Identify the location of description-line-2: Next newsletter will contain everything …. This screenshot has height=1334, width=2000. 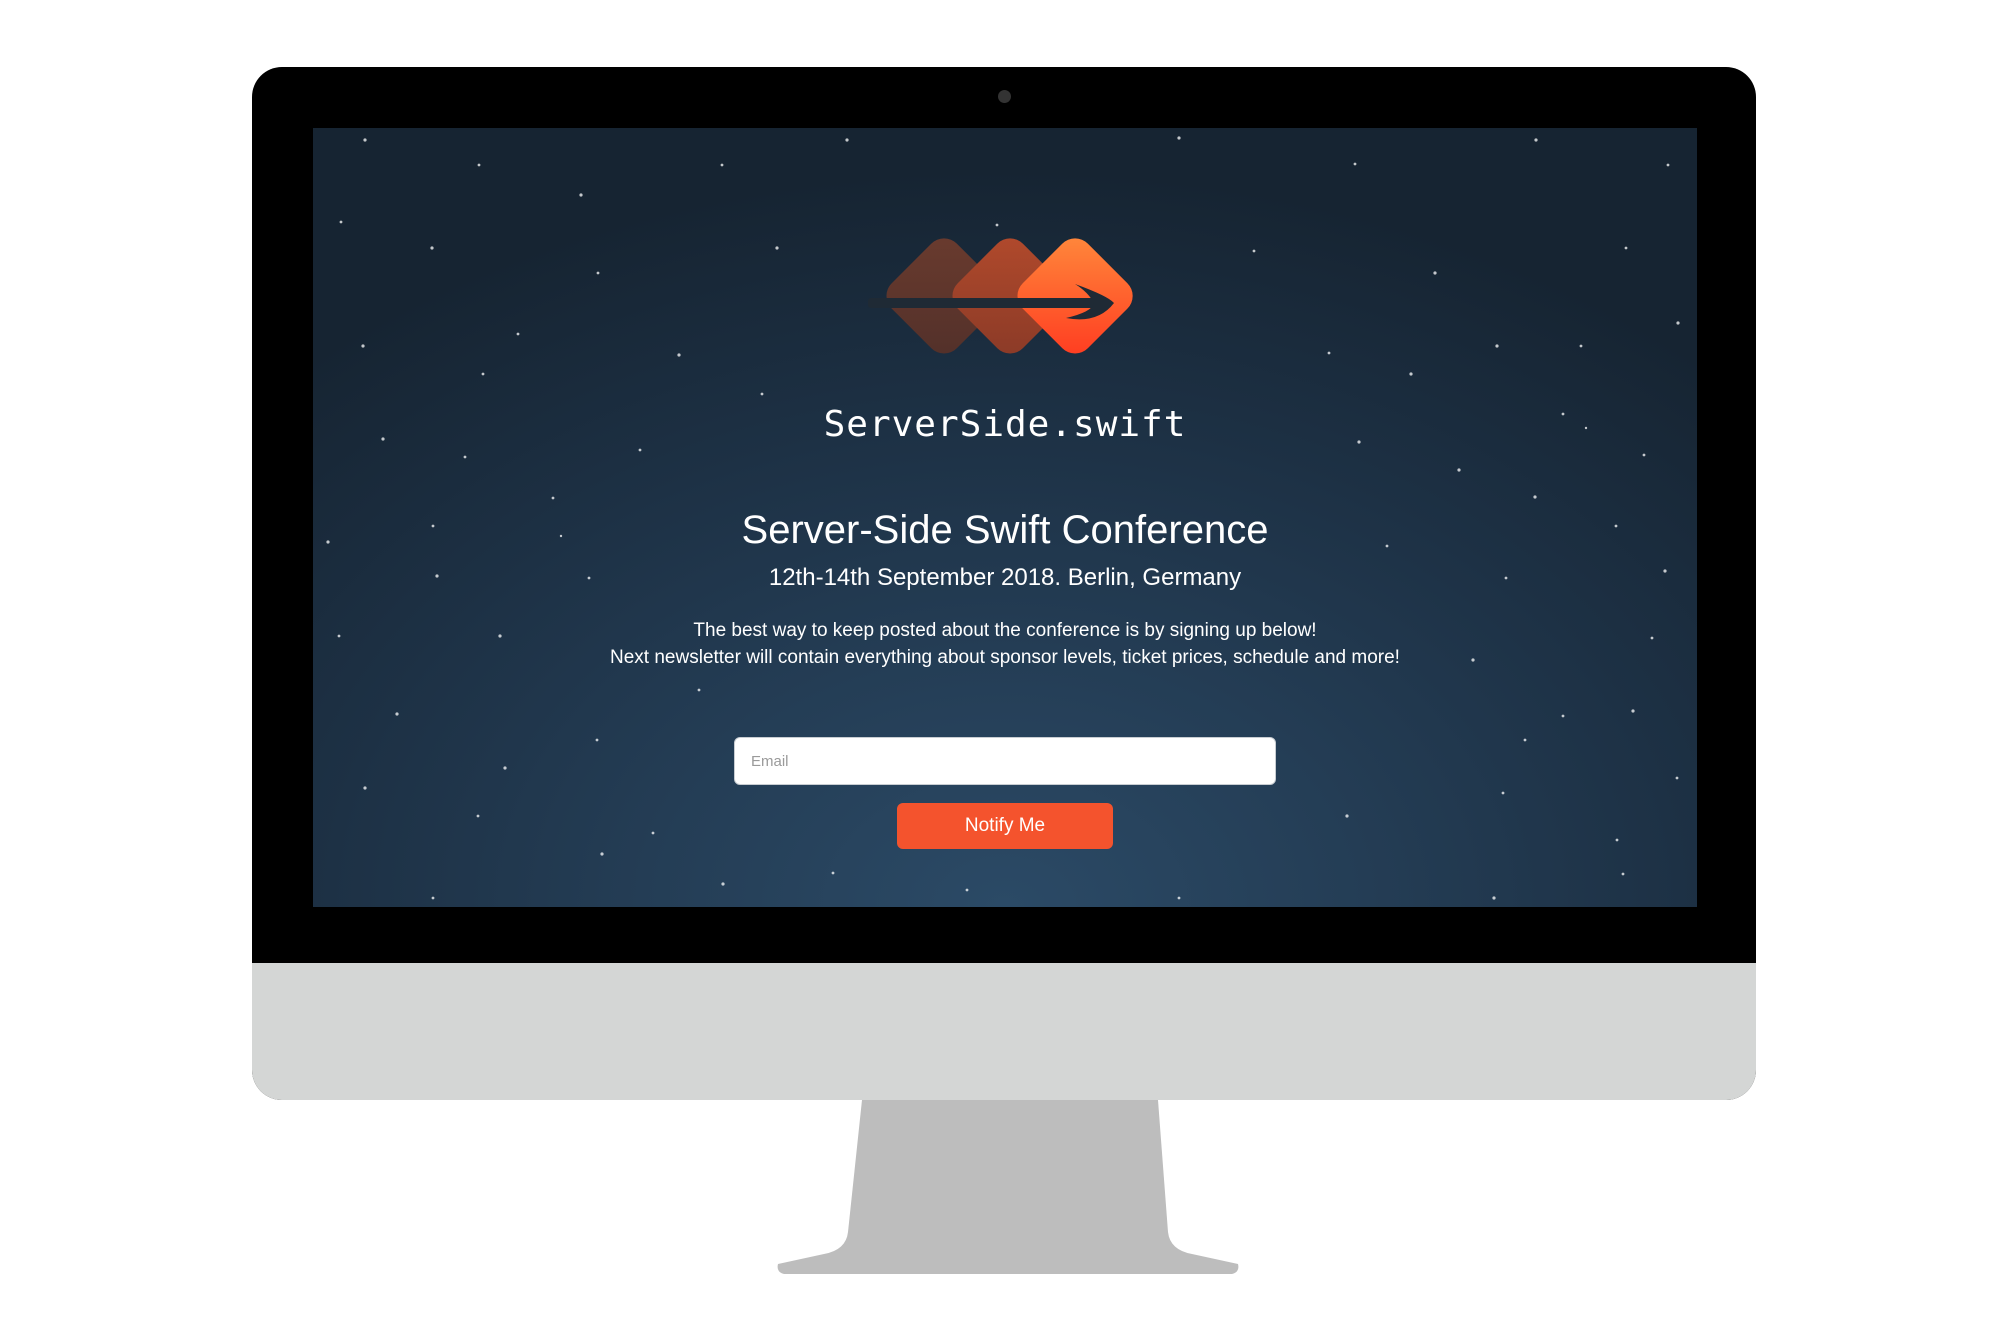
(1005, 657).